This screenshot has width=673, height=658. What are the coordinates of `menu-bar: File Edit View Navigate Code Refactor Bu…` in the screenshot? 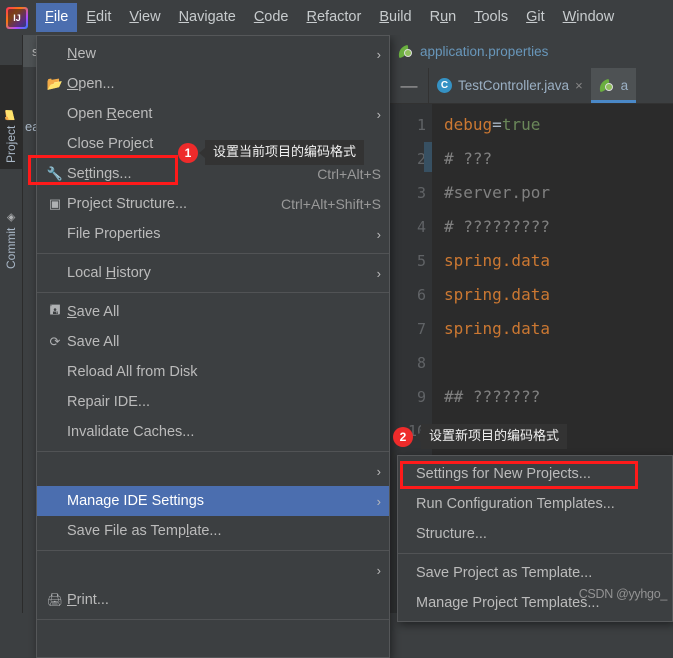 It's located at (336, 17).